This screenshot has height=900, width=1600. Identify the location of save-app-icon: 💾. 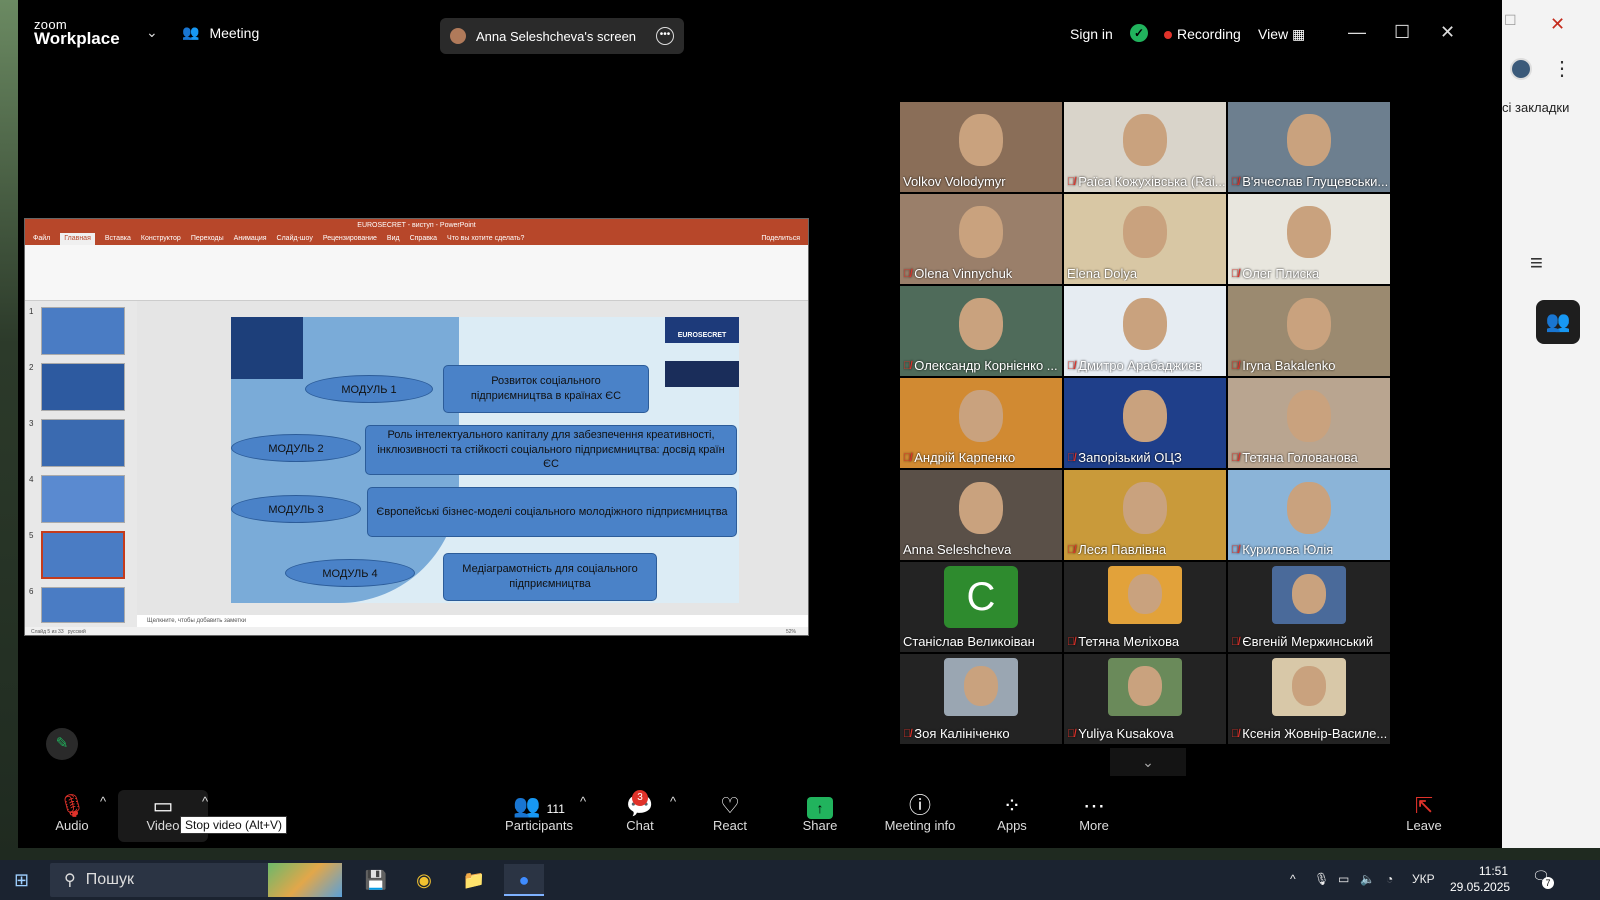
(376, 880).